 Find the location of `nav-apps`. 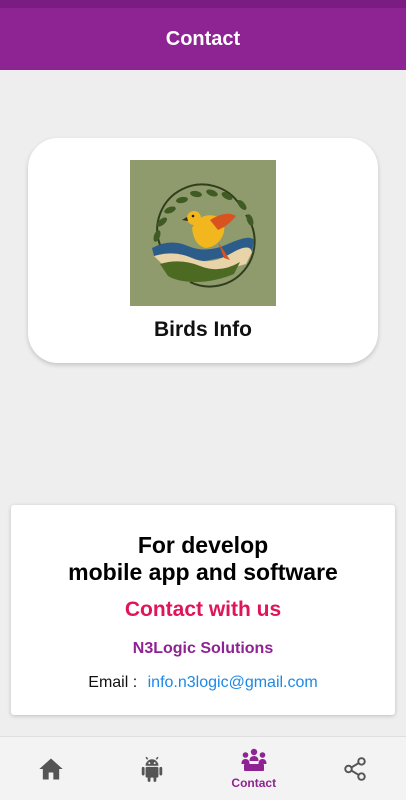

nav-apps is located at coordinates (153, 768).